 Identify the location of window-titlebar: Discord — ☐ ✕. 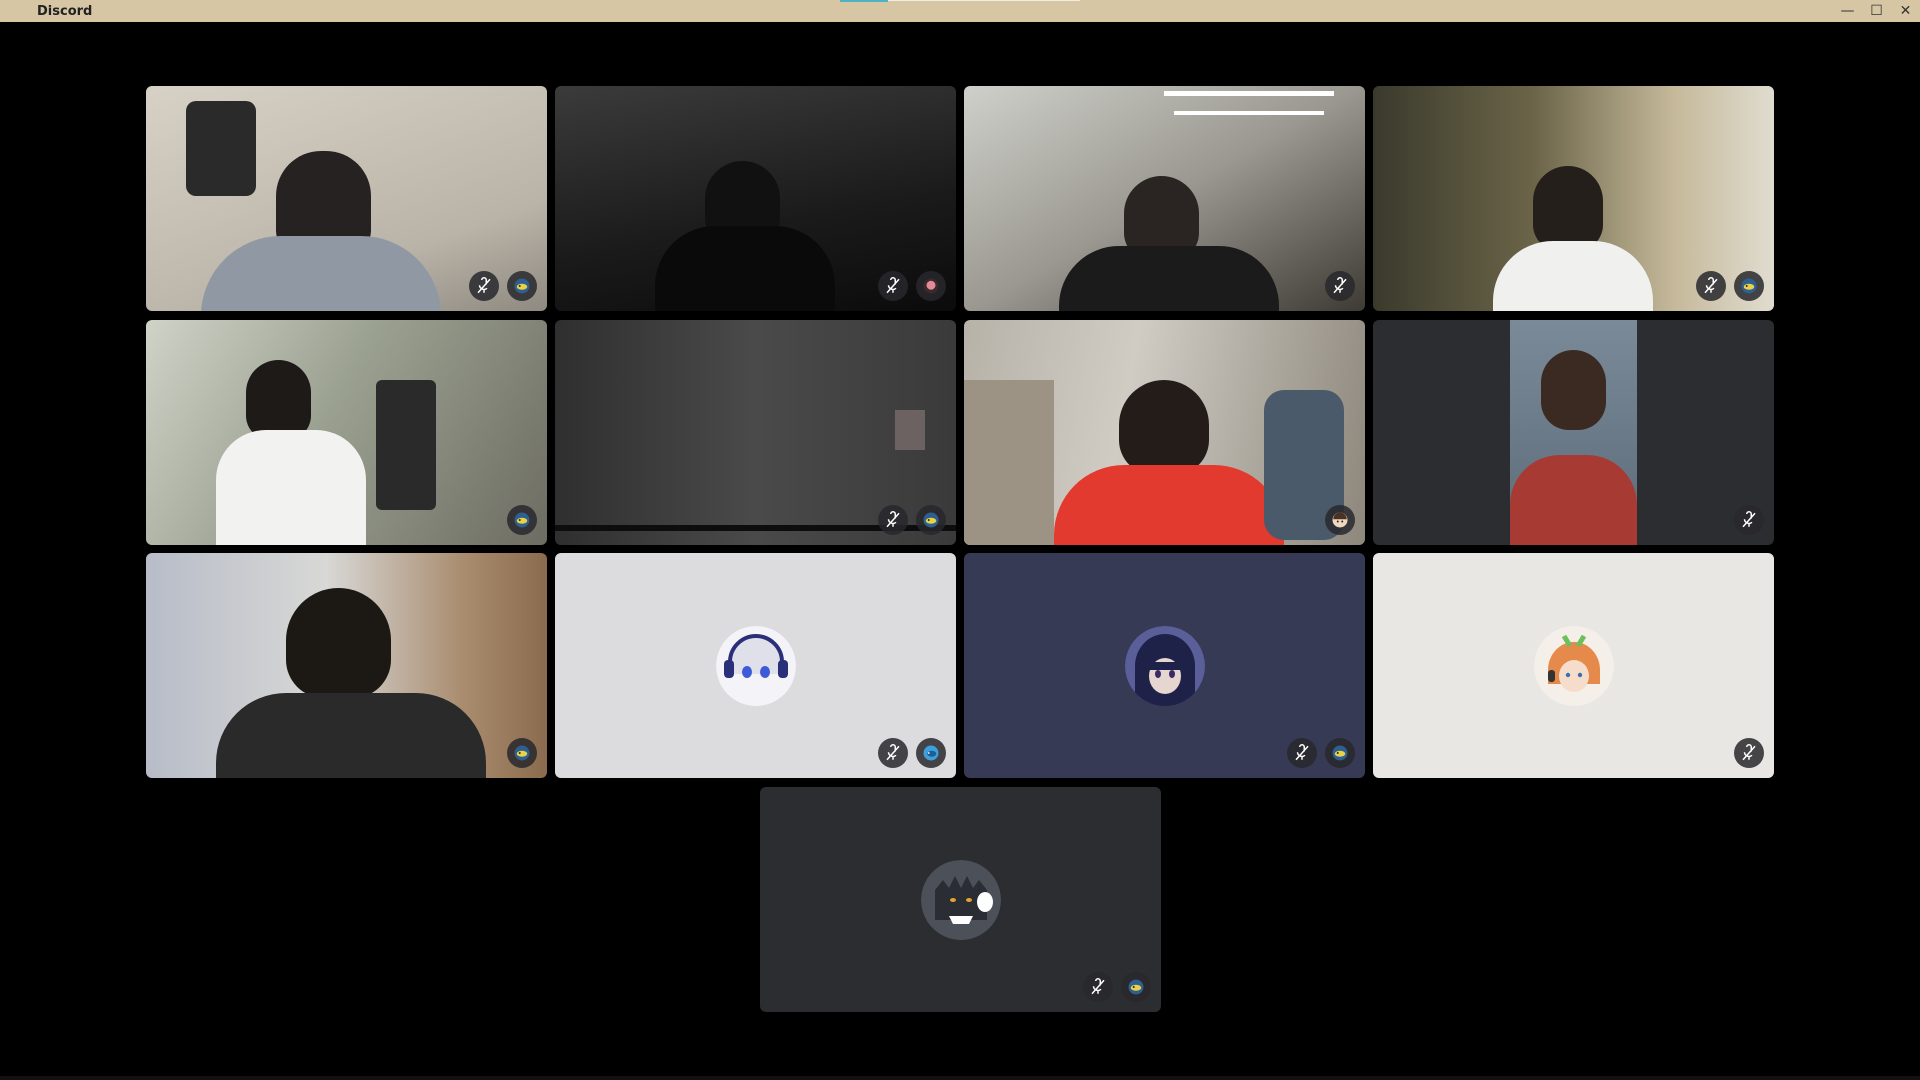
(960, 11).